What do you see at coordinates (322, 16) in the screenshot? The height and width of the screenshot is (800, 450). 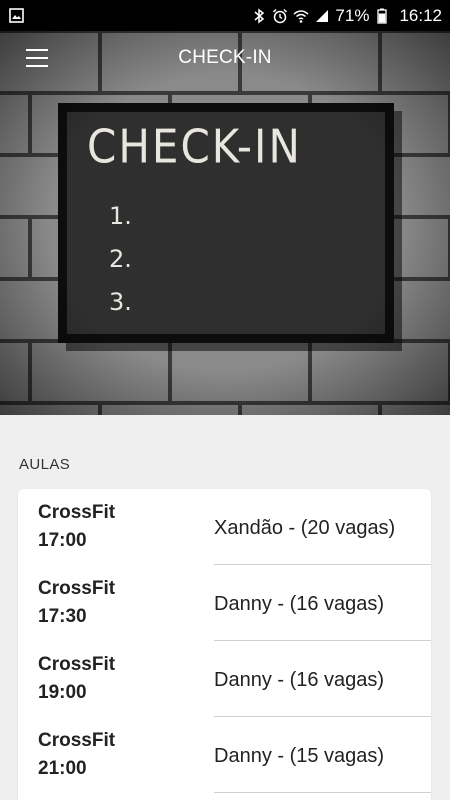 I see `signal-icon` at bounding box center [322, 16].